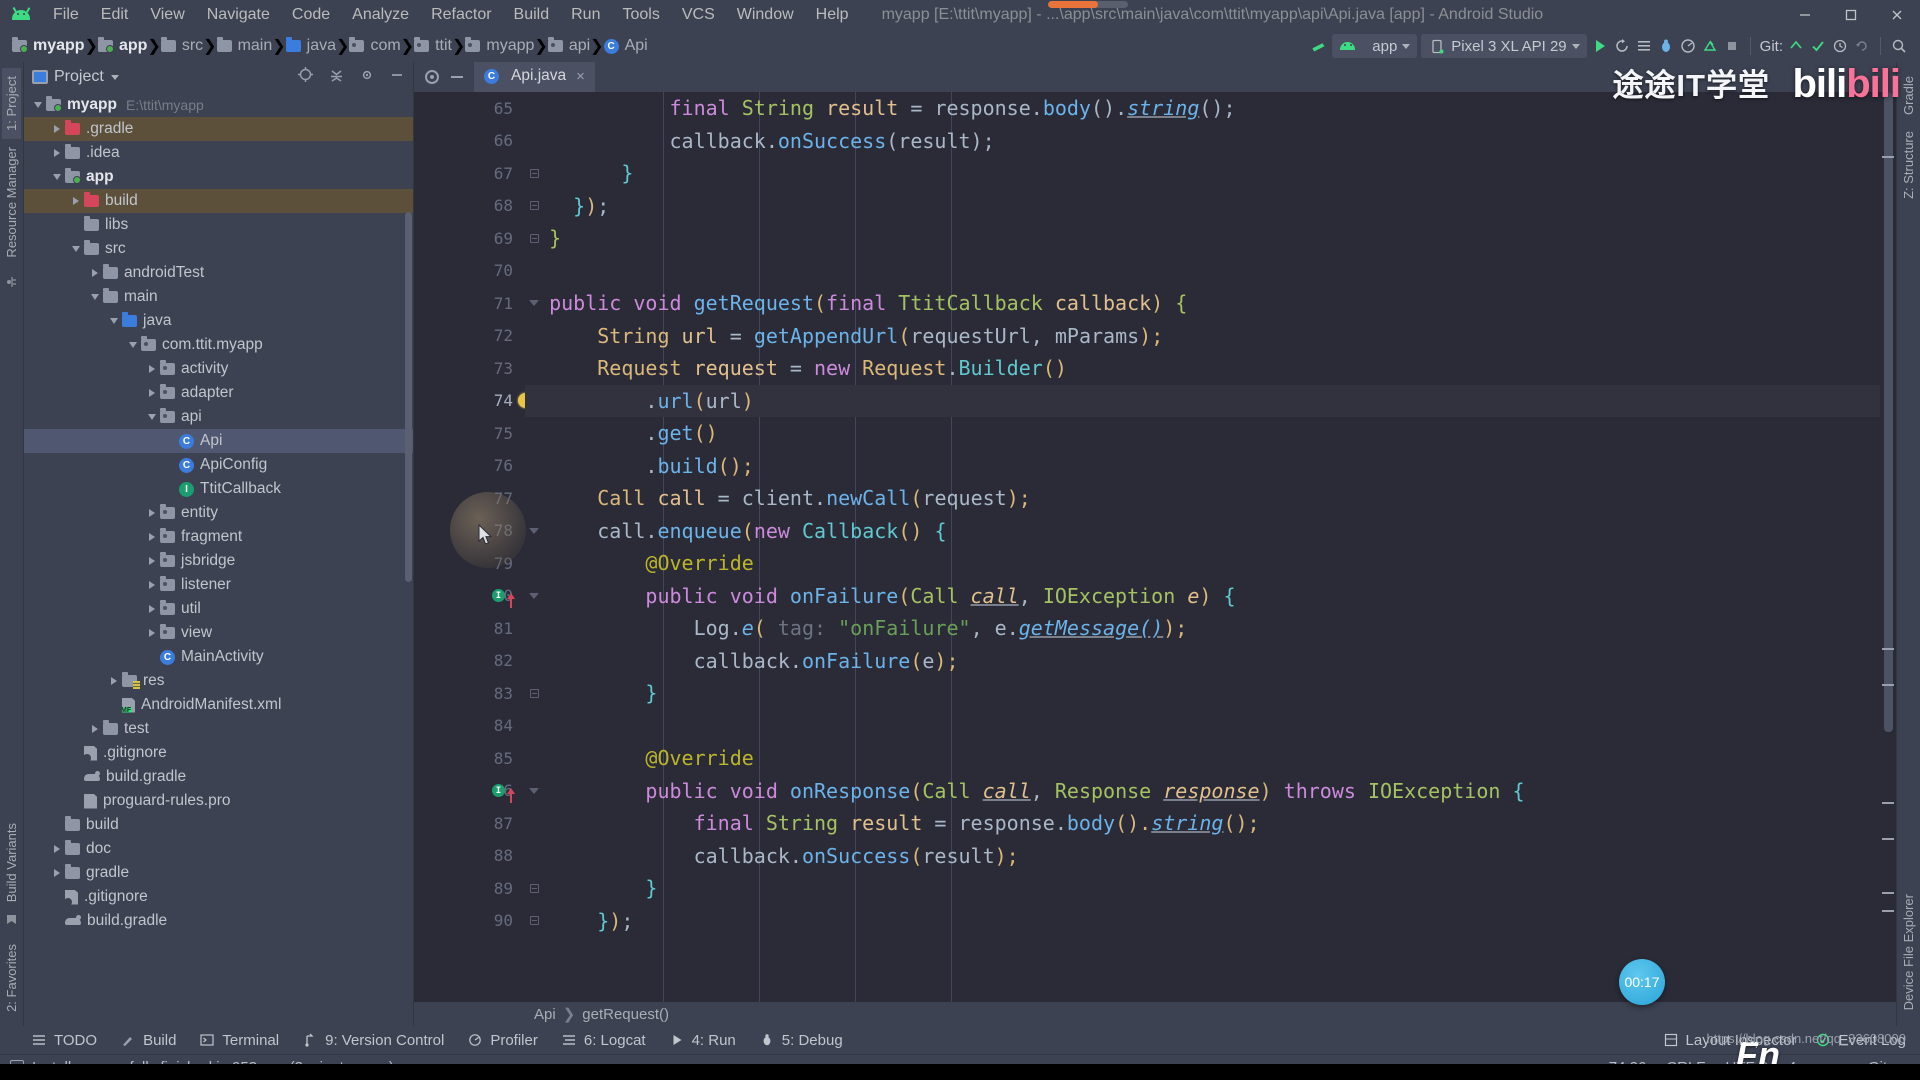 The height and width of the screenshot is (1080, 1920). Describe the element at coordinates (534, 77) in the screenshot. I see `editor-tab-api-java: C Api.java ×` at that location.